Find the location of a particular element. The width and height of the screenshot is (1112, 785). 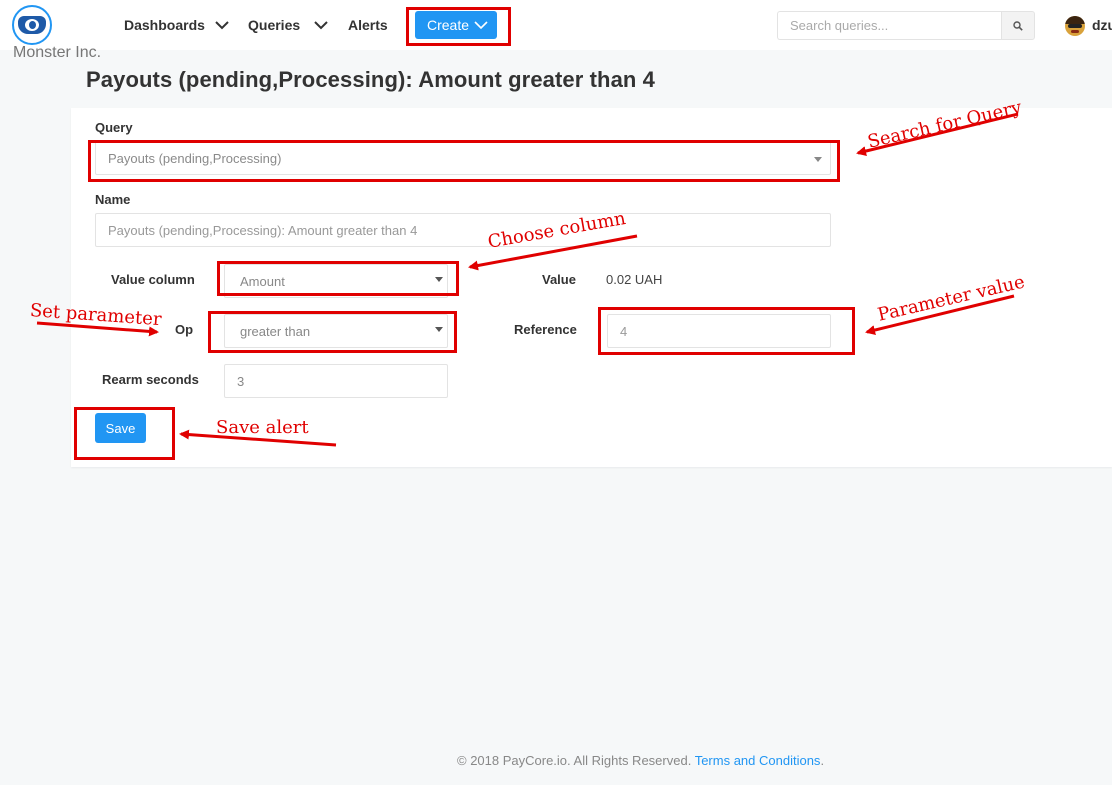

save-button: Save is located at coordinates (120, 428).